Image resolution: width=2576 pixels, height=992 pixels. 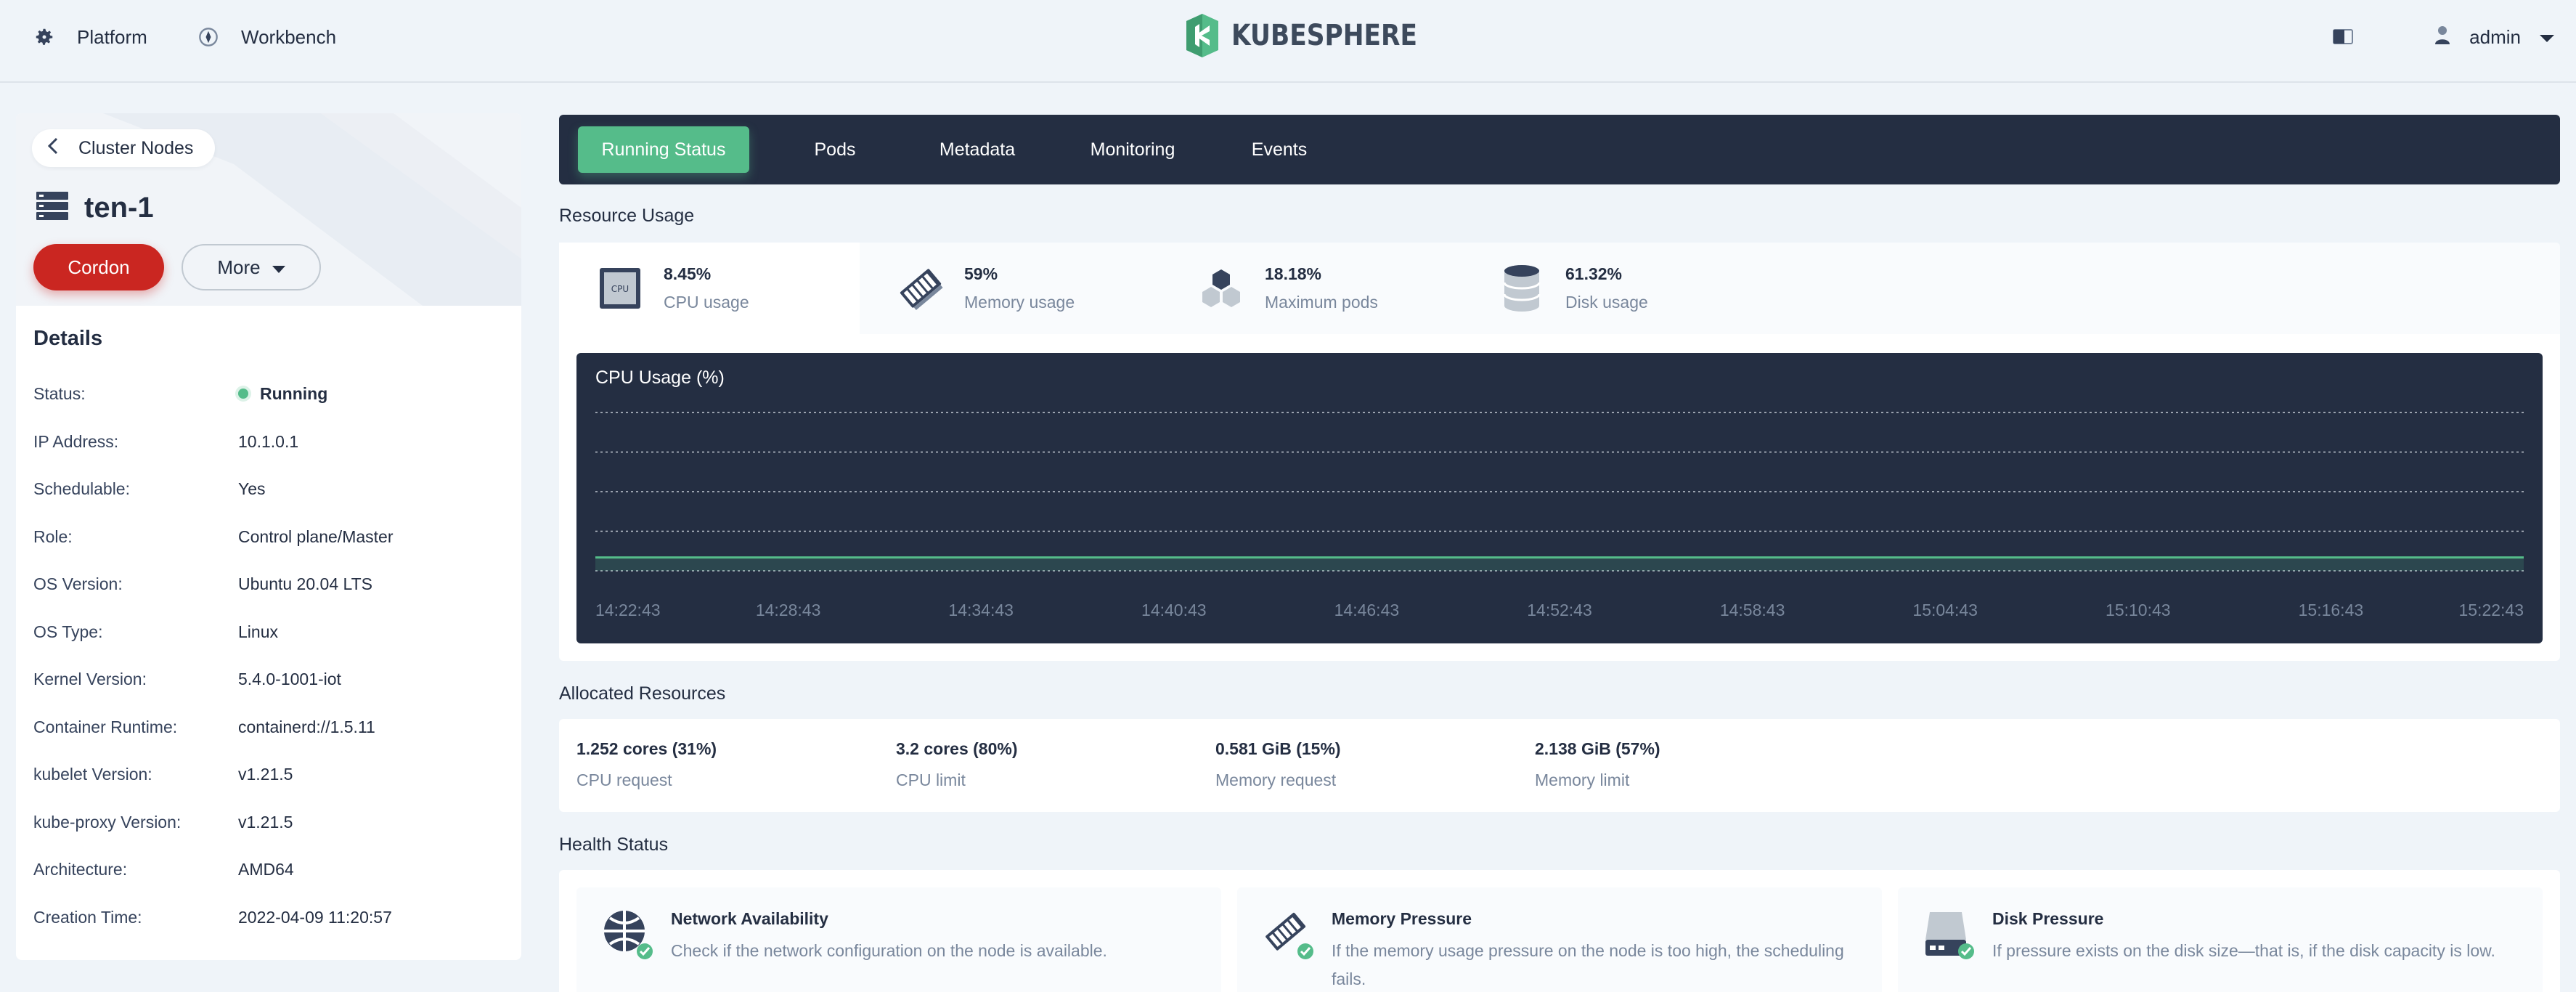 I want to click on pods-icon, so click(x=1221, y=288).